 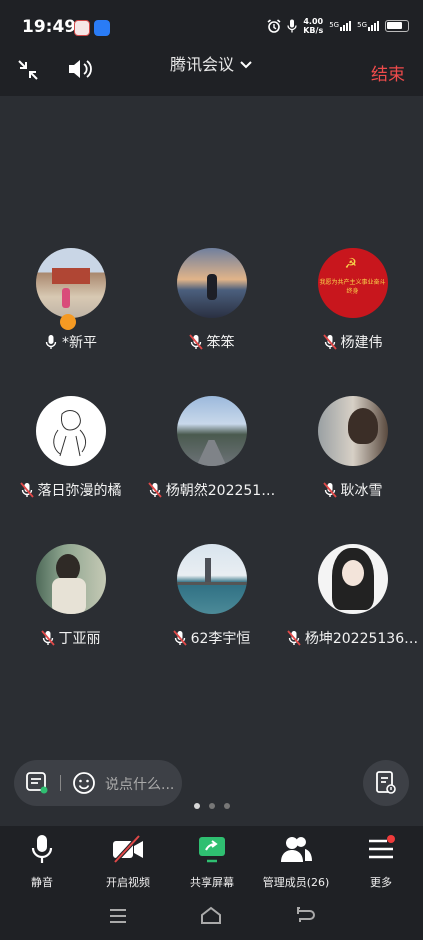 What do you see at coordinates (211, 915) in the screenshot?
I see `home-icon` at bounding box center [211, 915].